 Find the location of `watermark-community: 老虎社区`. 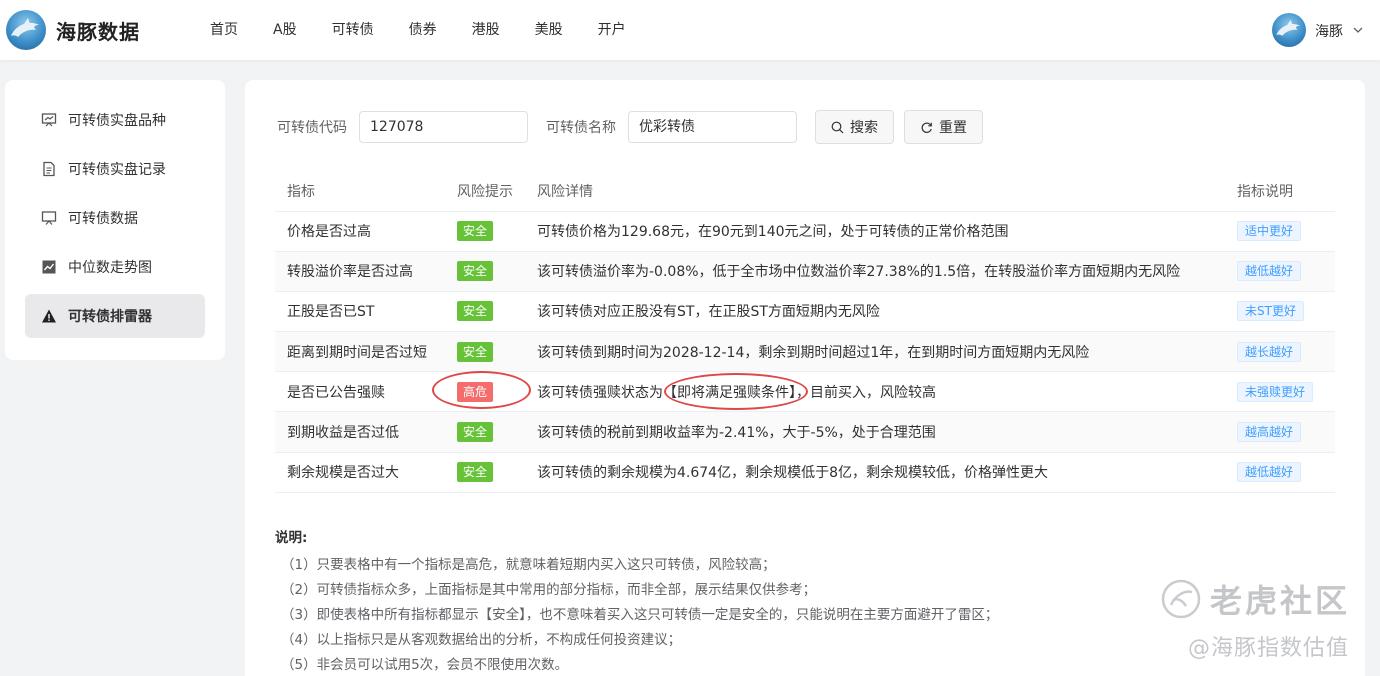

watermark-community: 老虎社区 is located at coordinates (1255, 599).